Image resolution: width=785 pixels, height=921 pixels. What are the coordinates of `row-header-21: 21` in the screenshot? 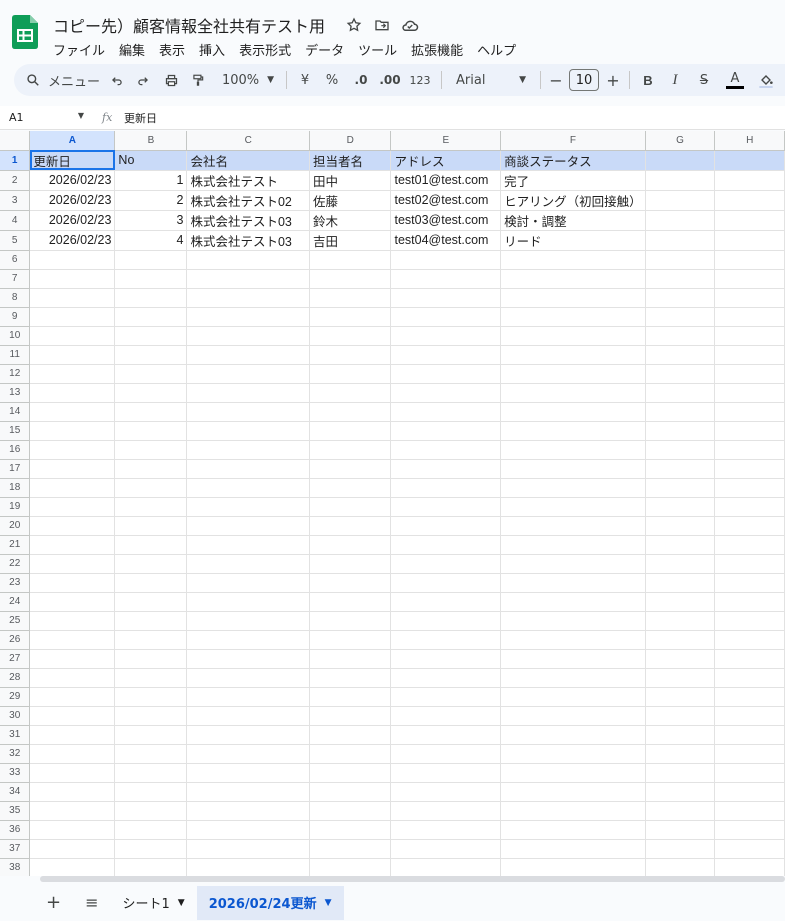 It's located at (15, 545).